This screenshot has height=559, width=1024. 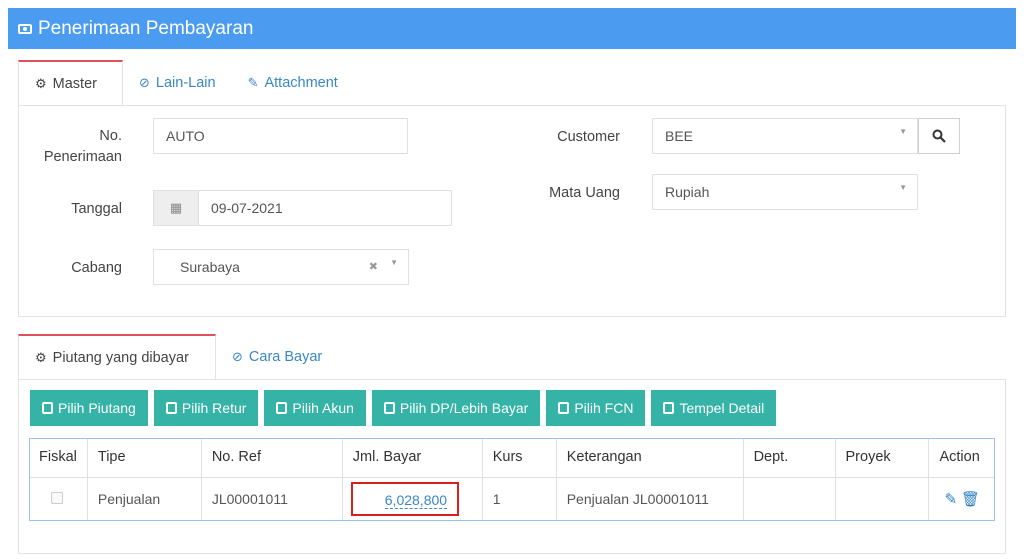 I want to click on column-header: Proyek, so click(x=882, y=458).